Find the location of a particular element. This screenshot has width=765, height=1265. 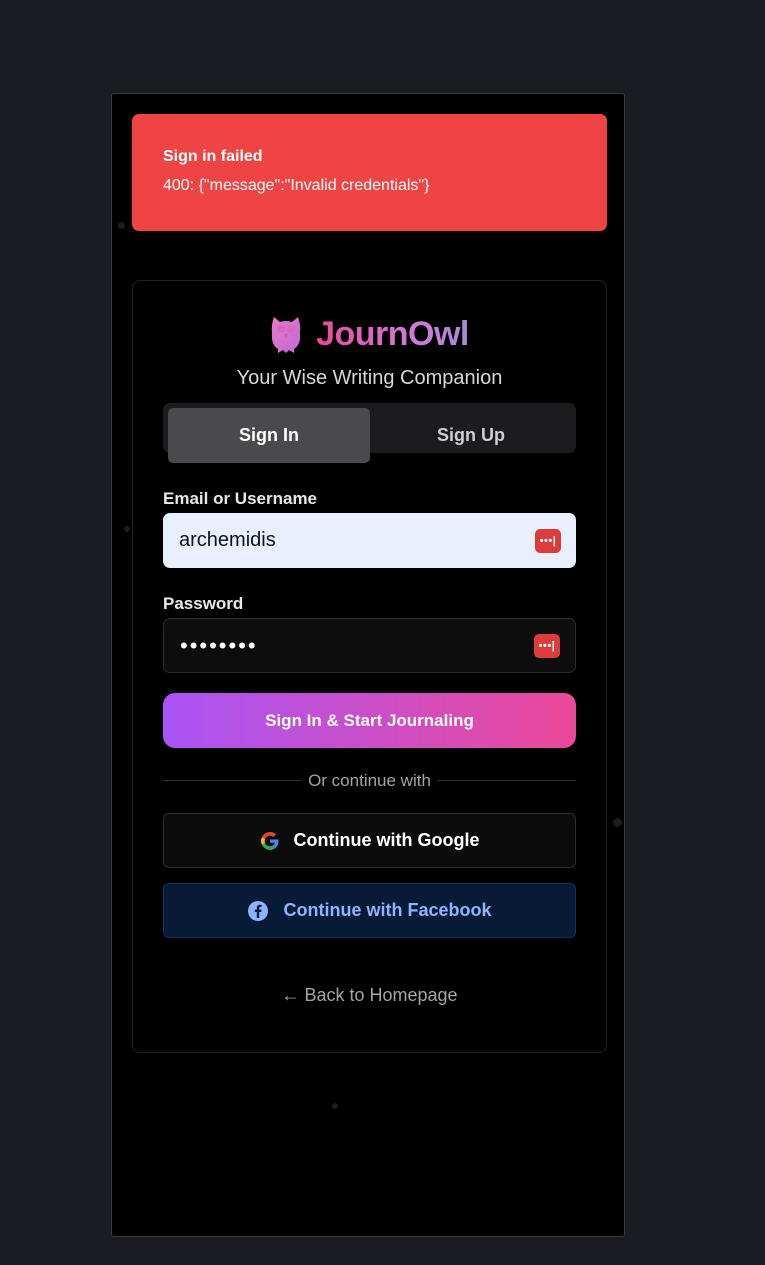

tab-sign-in: Sign In is located at coordinates (269, 435).